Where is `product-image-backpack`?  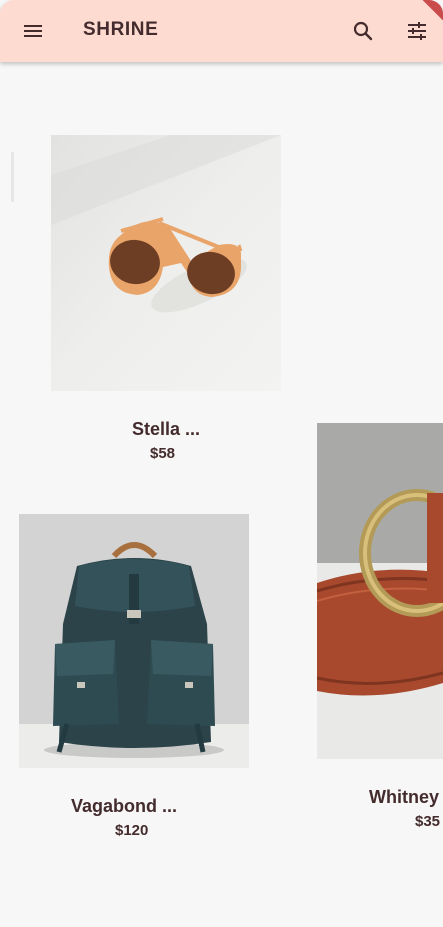 product-image-backpack is located at coordinates (134, 641).